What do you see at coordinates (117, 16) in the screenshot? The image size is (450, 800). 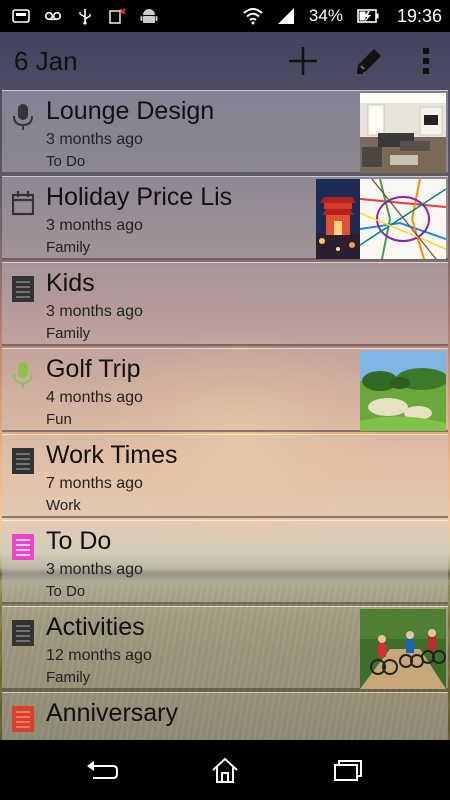 I see `no-signal-icon` at bounding box center [117, 16].